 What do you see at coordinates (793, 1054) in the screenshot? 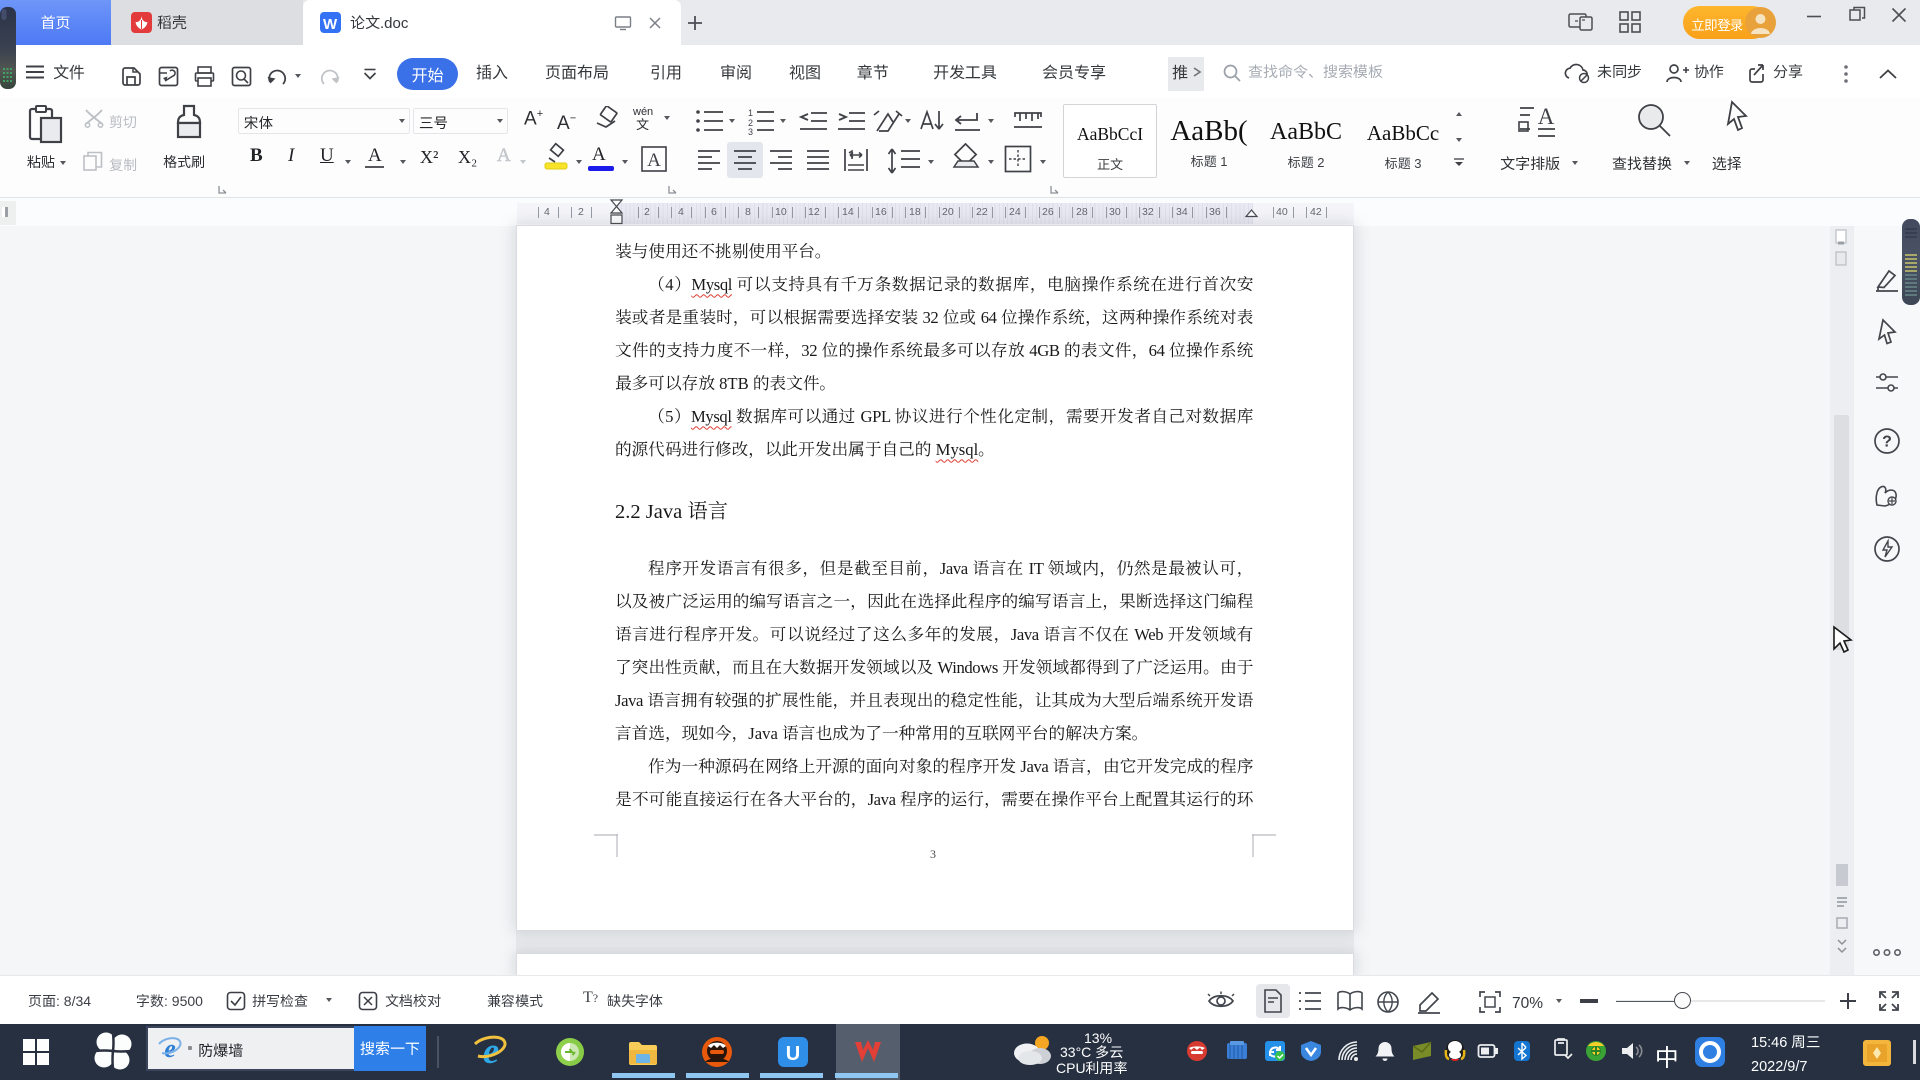
I see `svg-text: U` at bounding box center [793, 1054].